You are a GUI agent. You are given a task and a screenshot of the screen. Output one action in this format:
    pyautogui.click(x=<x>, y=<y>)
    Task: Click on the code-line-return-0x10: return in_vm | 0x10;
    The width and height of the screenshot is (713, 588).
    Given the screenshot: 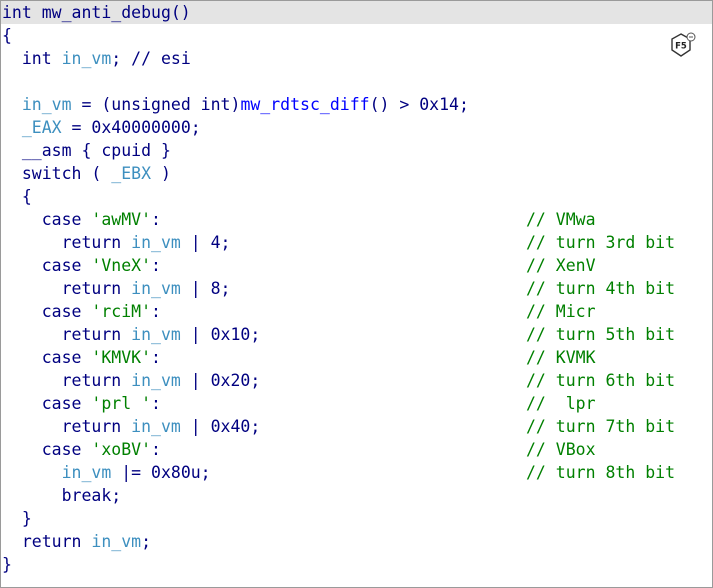 What is the action you would take?
    pyautogui.click(x=131, y=334)
    